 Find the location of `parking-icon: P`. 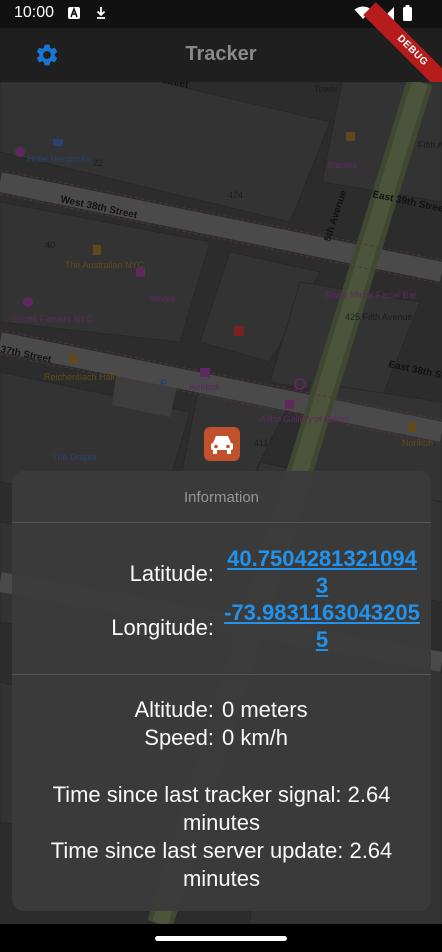

parking-icon: P is located at coordinates (163, 384).